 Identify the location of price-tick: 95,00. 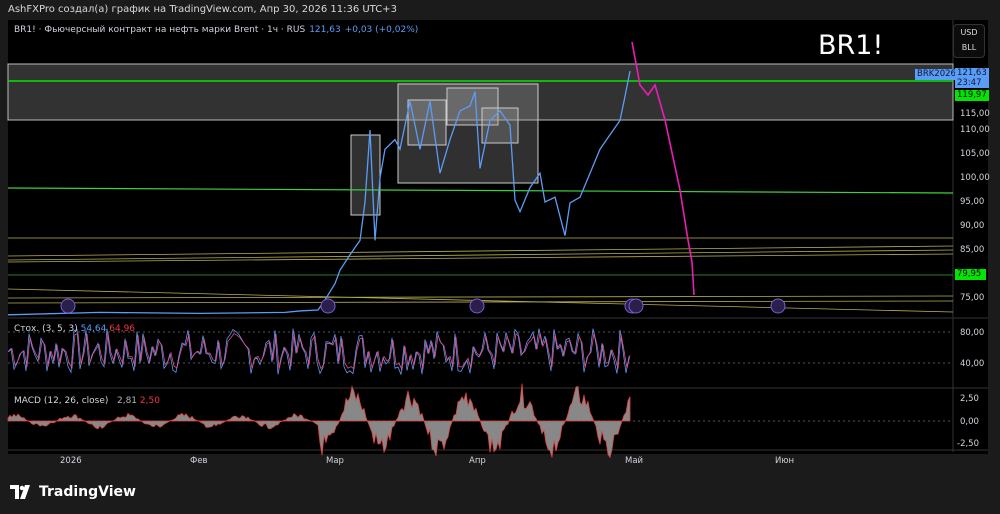
(972, 202).